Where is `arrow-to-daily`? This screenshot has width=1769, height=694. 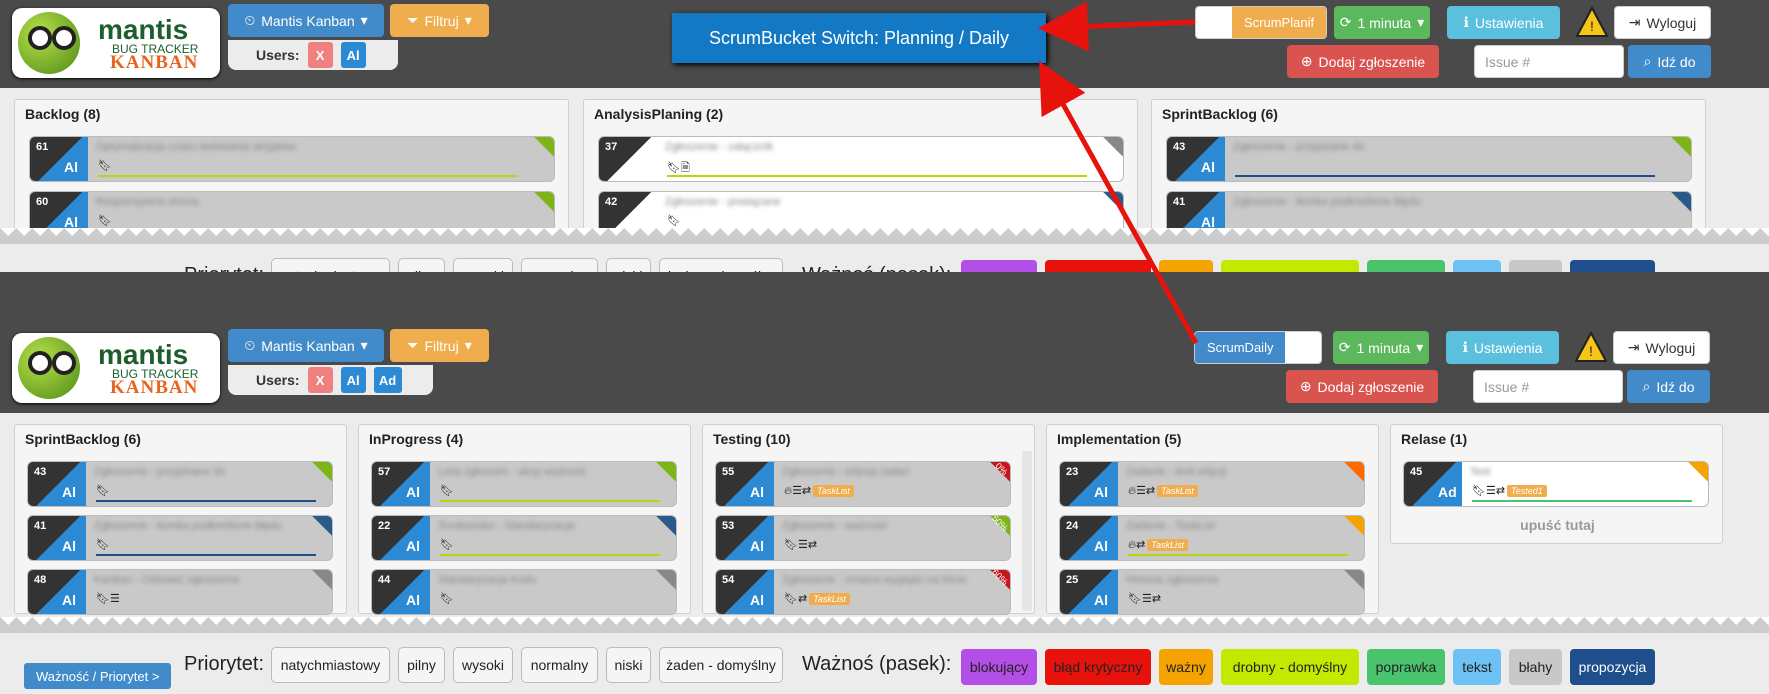
arrow-to-daily is located at coordinates (1119, 203).